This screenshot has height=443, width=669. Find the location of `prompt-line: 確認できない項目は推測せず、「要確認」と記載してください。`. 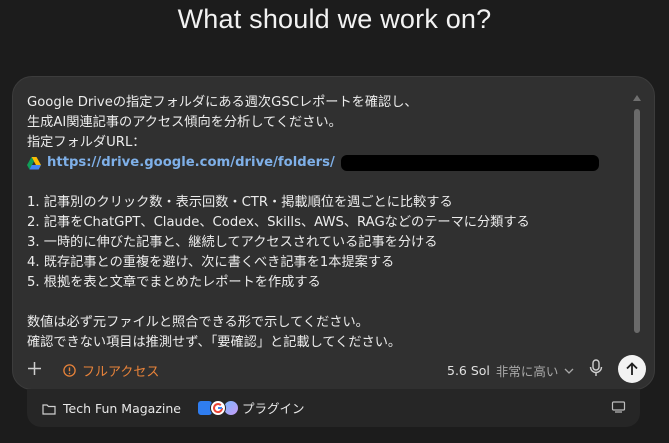

prompt-line: 確認できない項目は推測せず、「要確認」と記載してください。 is located at coordinates (214, 342).